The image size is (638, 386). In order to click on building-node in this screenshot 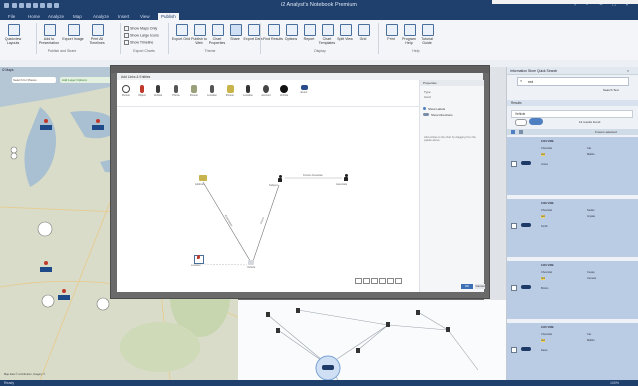, I will do `click(203, 178)`.